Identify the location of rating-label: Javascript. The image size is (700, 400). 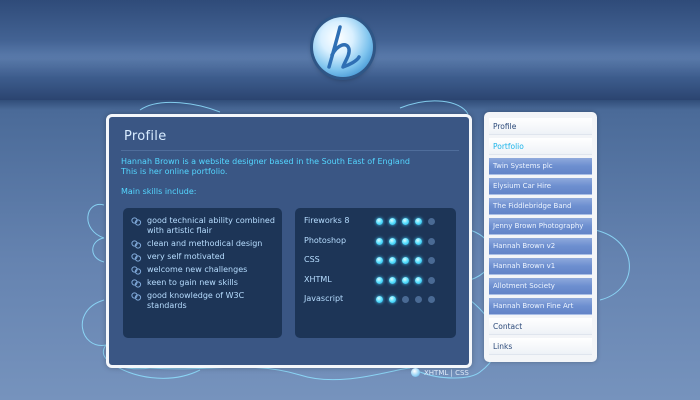
(324, 298).